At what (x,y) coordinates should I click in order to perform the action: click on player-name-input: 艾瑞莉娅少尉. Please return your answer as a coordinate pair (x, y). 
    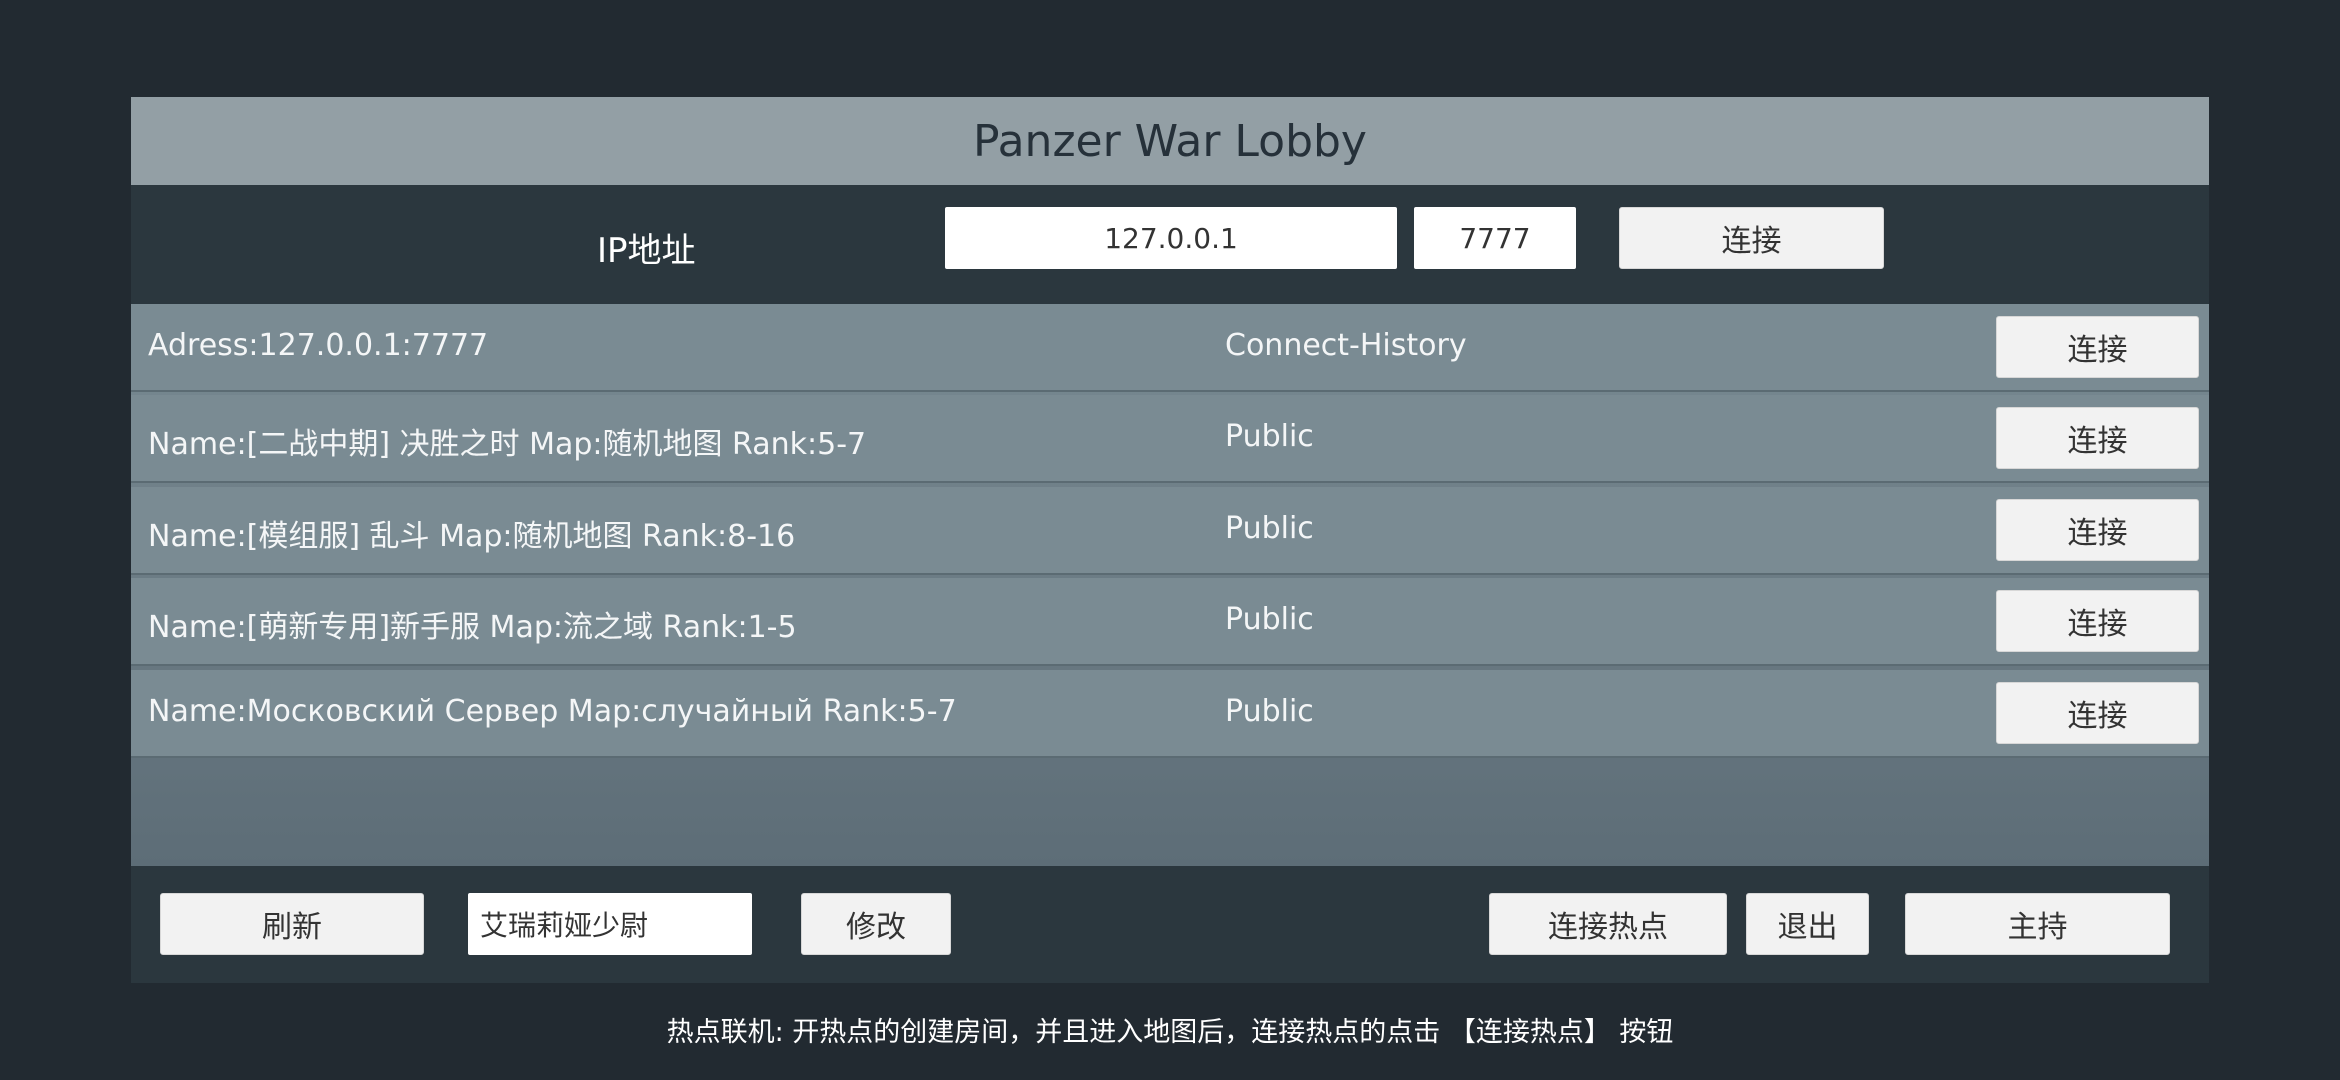
    Looking at the image, I should click on (610, 924).